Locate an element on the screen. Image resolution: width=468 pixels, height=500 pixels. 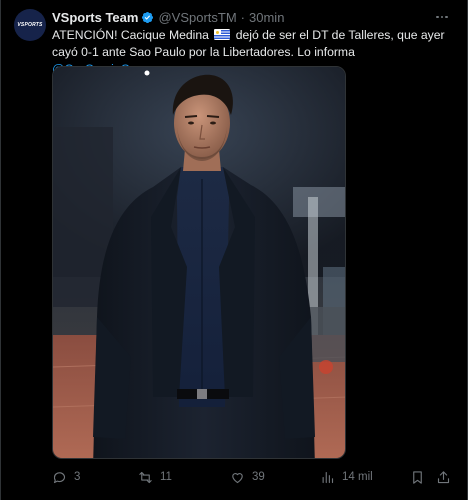
share-icon is located at coordinates (443, 476).